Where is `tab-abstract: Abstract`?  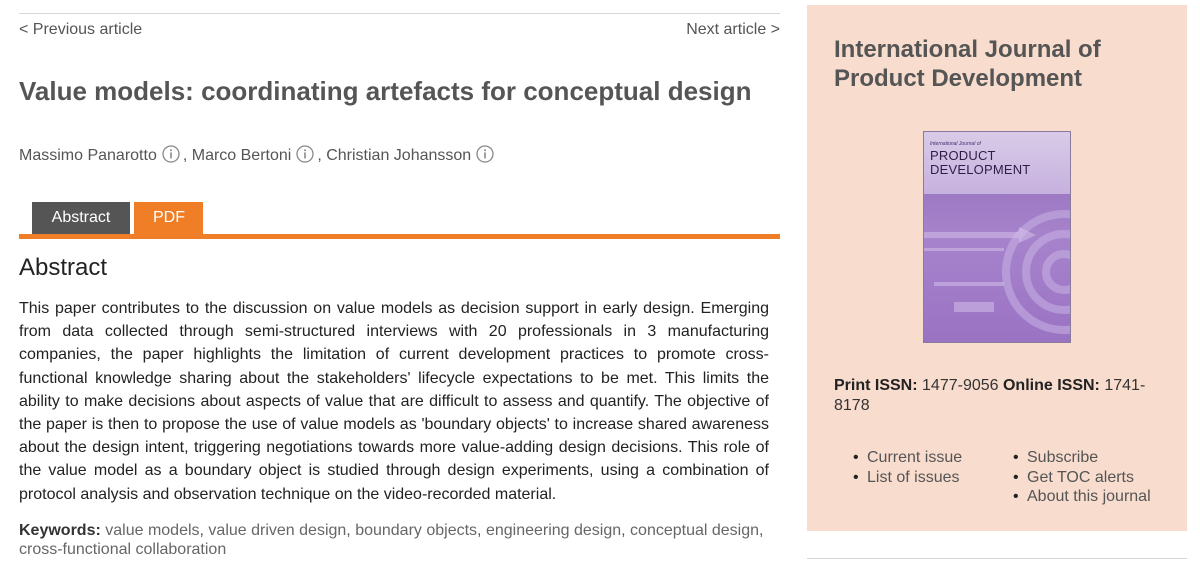
tab-abstract: Abstract is located at coordinates (81, 218).